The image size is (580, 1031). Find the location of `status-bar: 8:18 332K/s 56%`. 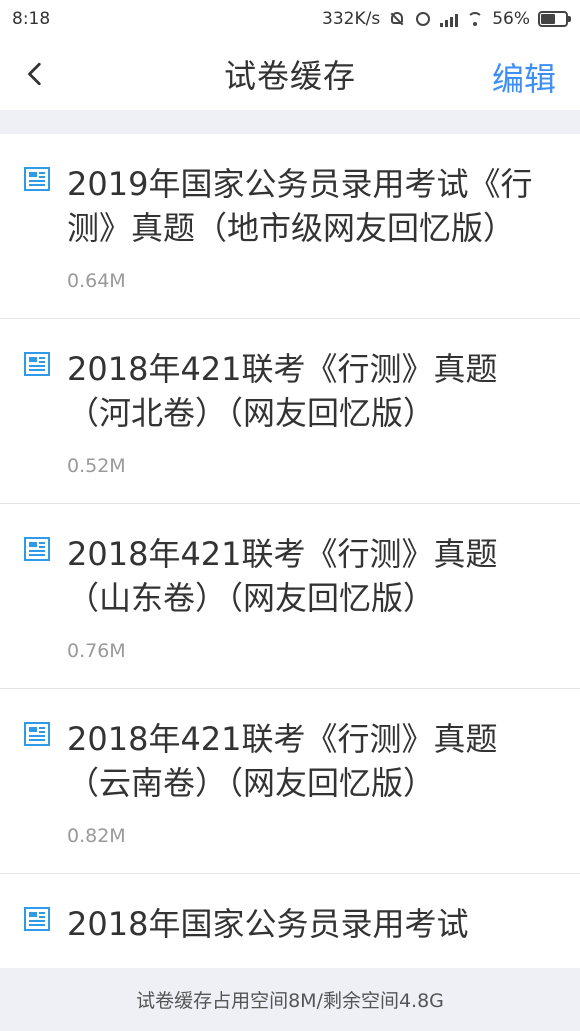

status-bar: 8:18 332K/s 56% is located at coordinates (290, 19).